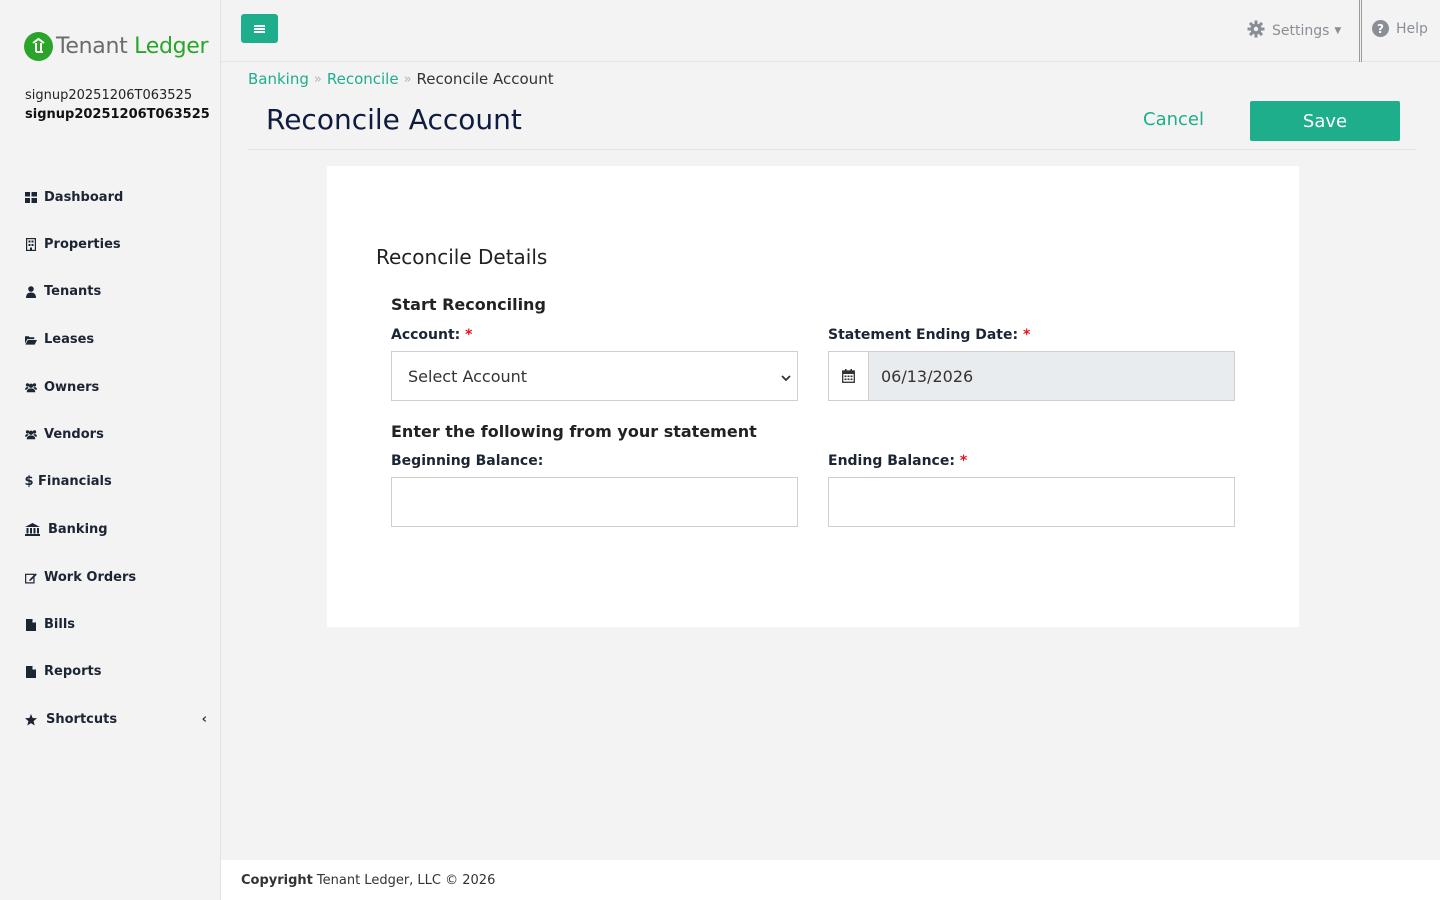 The image size is (1440, 900). I want to click on sidebar-item-label: Banking, so click(78, 529).